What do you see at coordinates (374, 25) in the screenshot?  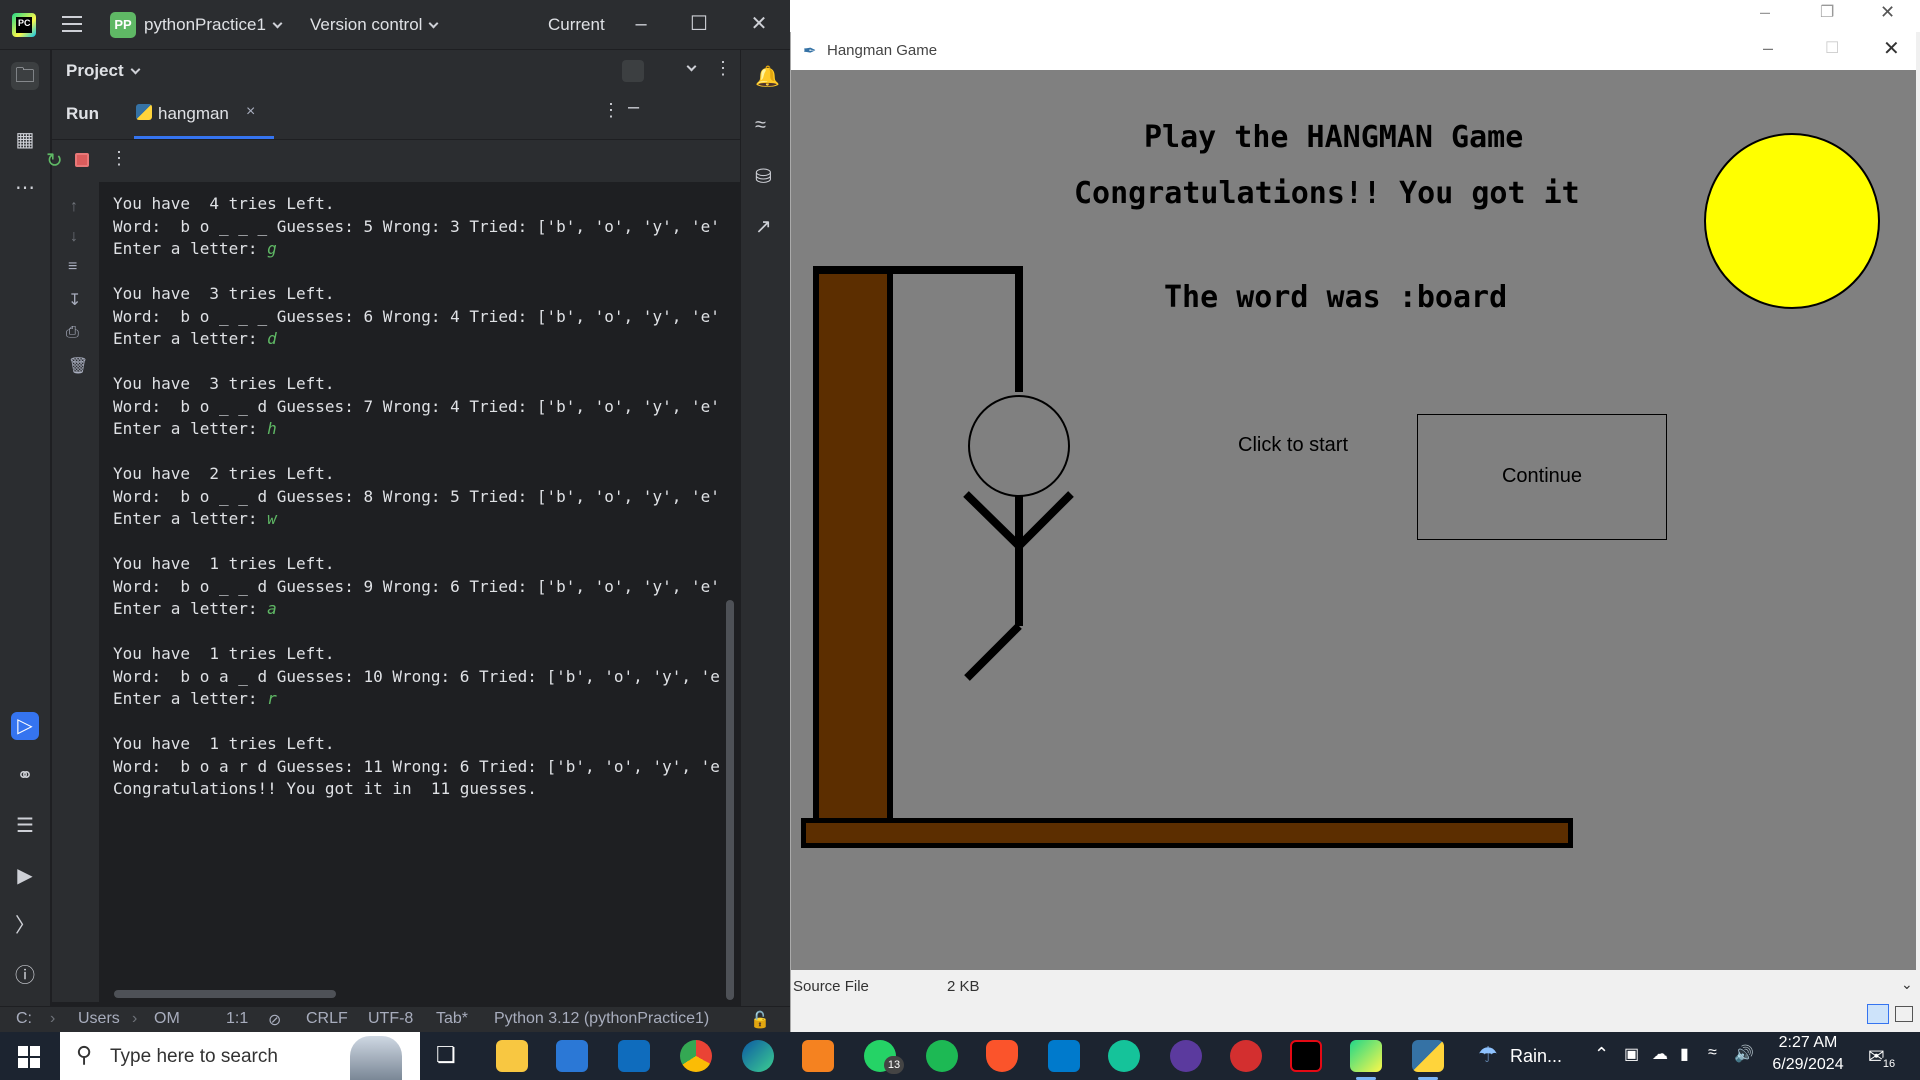 I see `version-control-menu: Version control` at bounding box center [374, 25].